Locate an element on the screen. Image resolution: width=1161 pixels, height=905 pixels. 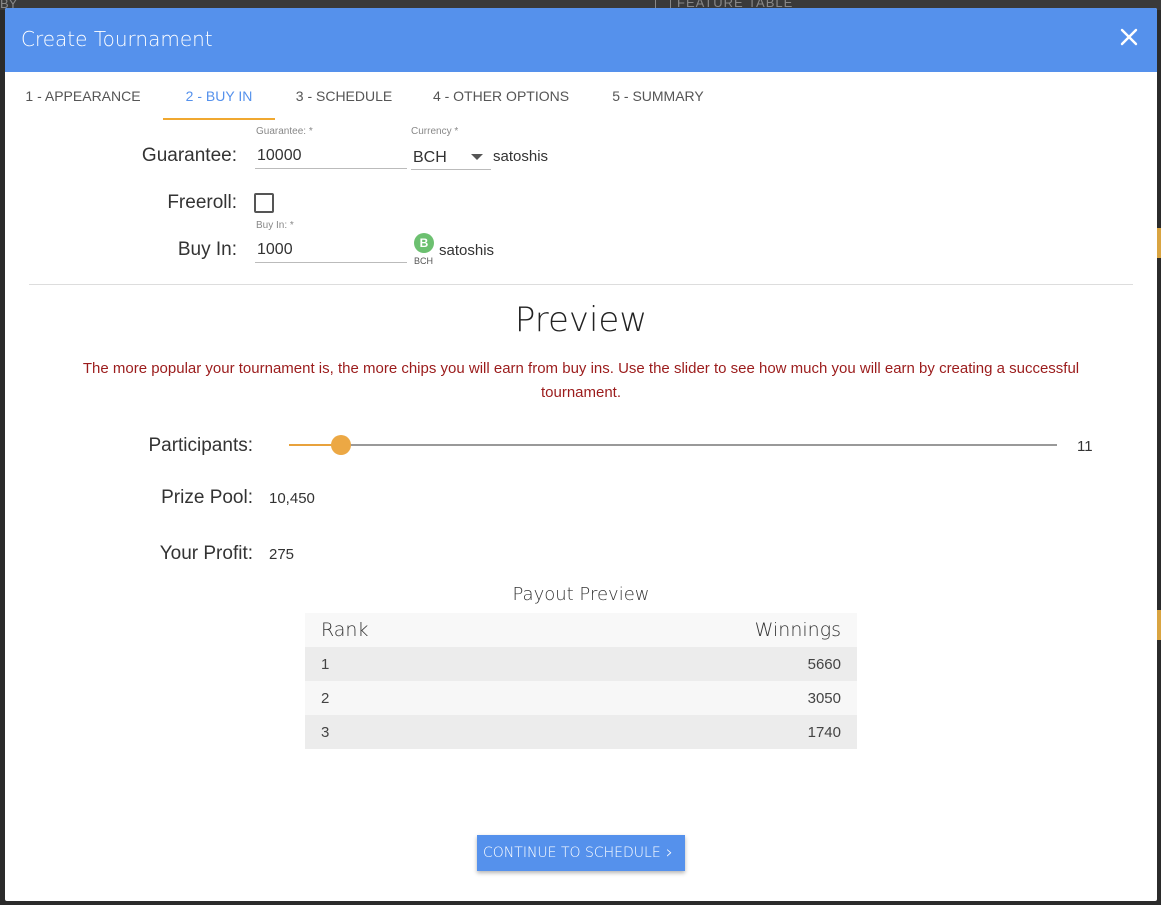
currency-field-label: Currency * is located at coordinates (435, 131).